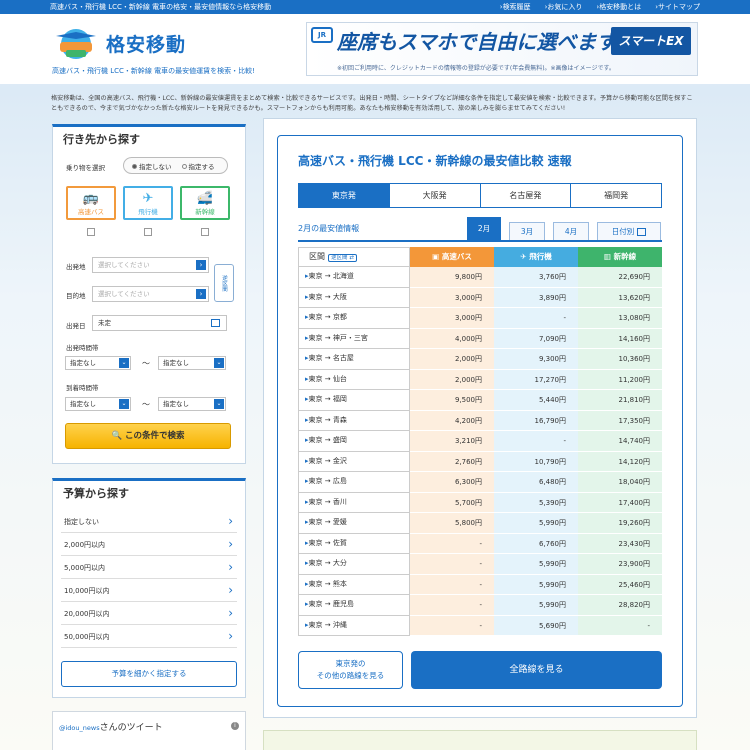  Describe the element at coordinates (98, 404) in the screenshot. I see `arr-time-from-select: 指定なし ⌄` at that location.